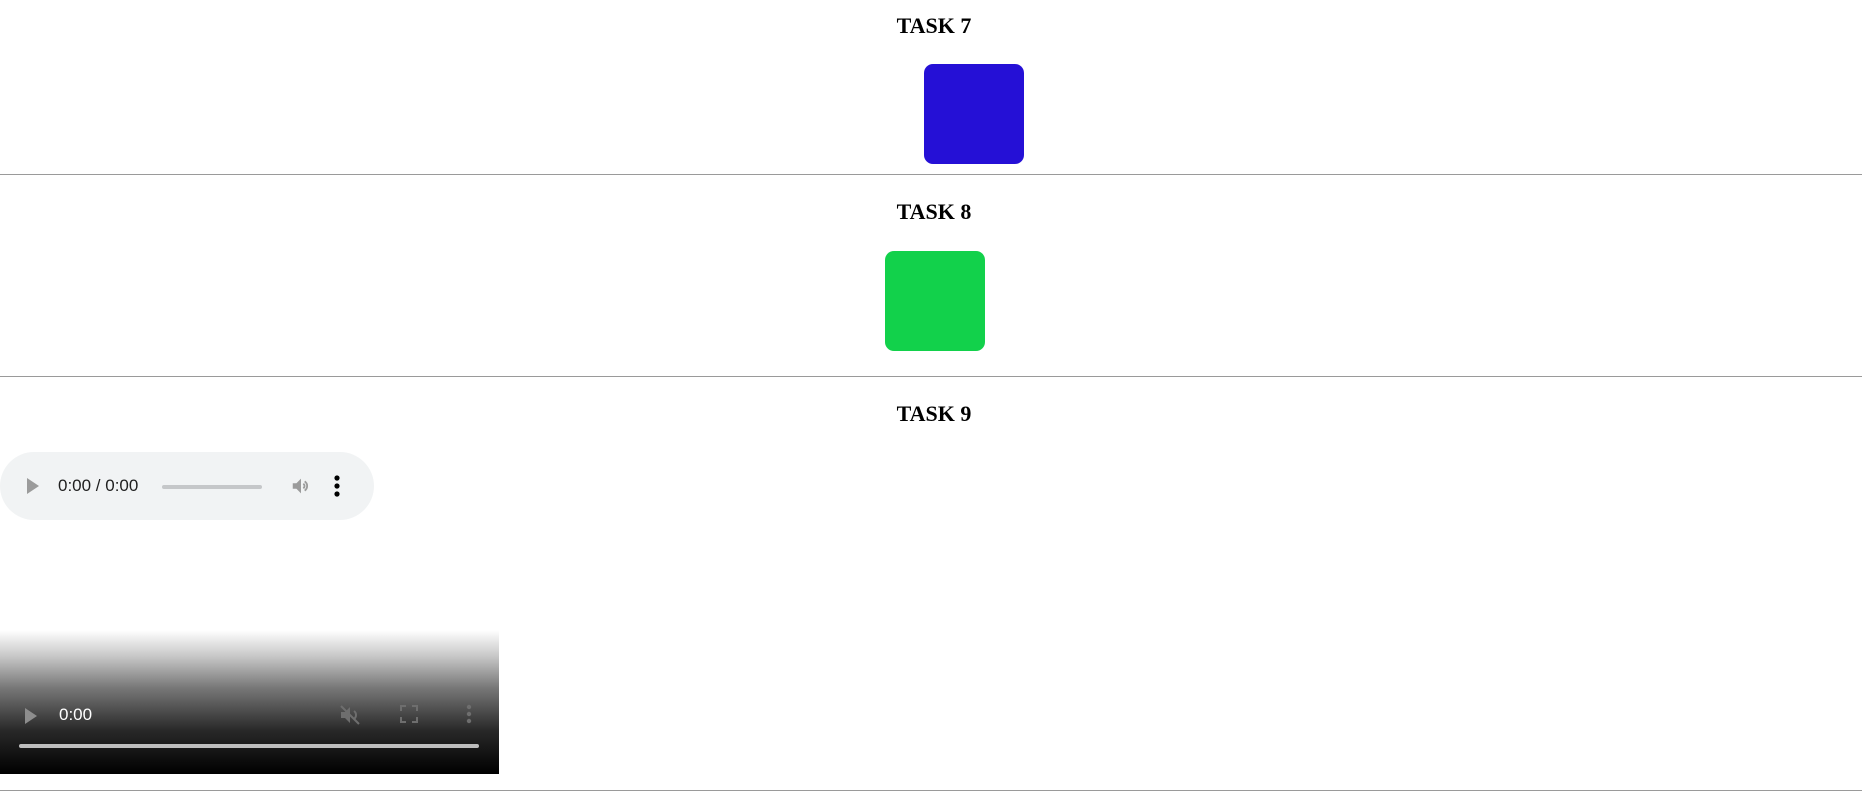 The width and height of the screenshot is (1862, 801). Describe the element at coordinates (934, 211) in the screenshot. I see `task-8-title: TASK 8` at that location.